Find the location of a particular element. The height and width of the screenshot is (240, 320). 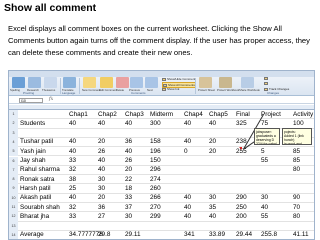

row-number: 3 is located at coordinates (13, 133).